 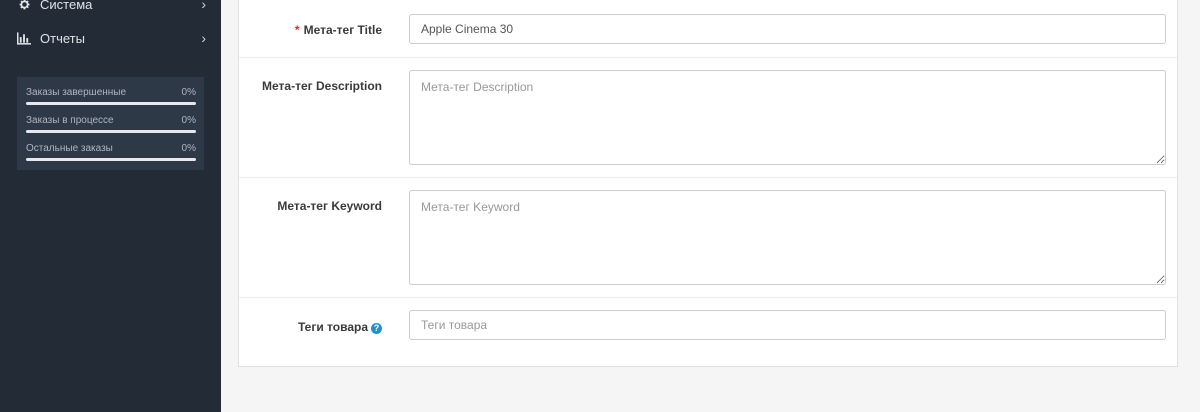 I want to click on bar-chart-icon, so click(x=24, y=38).